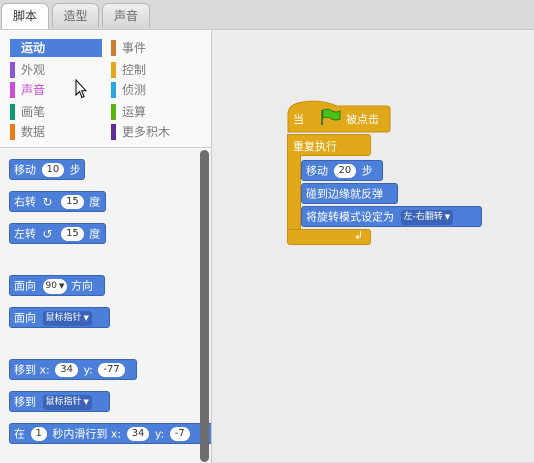  What do you see at coordinates (56, 48) in the screenshot?
I see `category-motion: 运动` at bounding box center [56, 48].